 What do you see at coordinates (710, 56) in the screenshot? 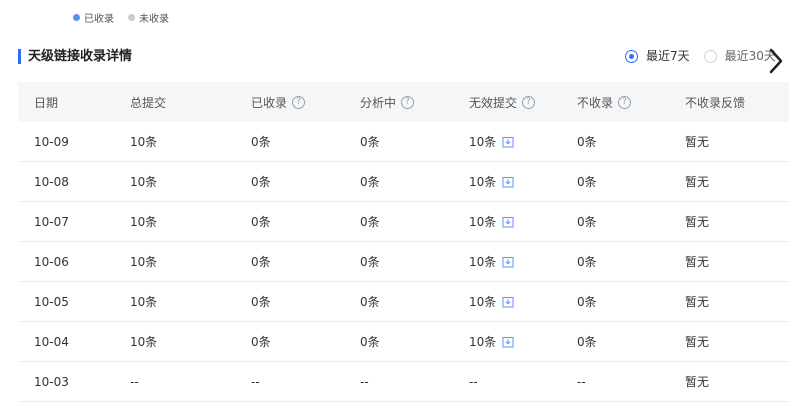
I see `radio-30-days` at bounding box center [710, 56].